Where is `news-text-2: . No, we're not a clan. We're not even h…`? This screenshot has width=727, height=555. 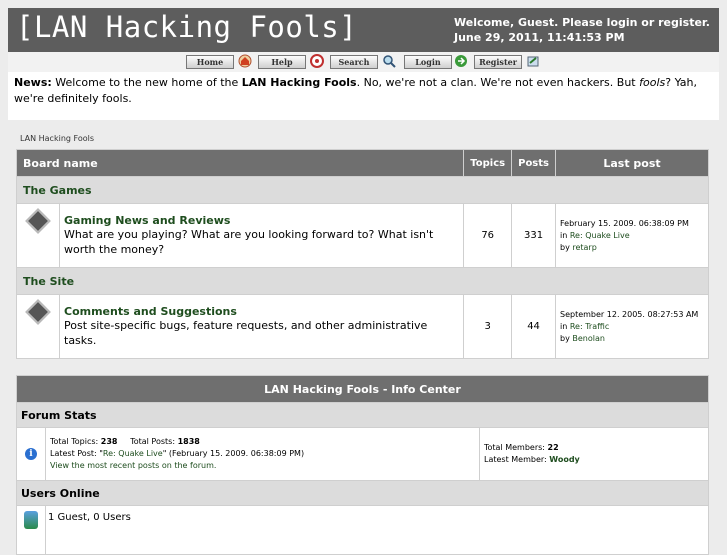
news-text-2: . No, we're not a clan. We're not even h… is located at coordinates (498, 82).